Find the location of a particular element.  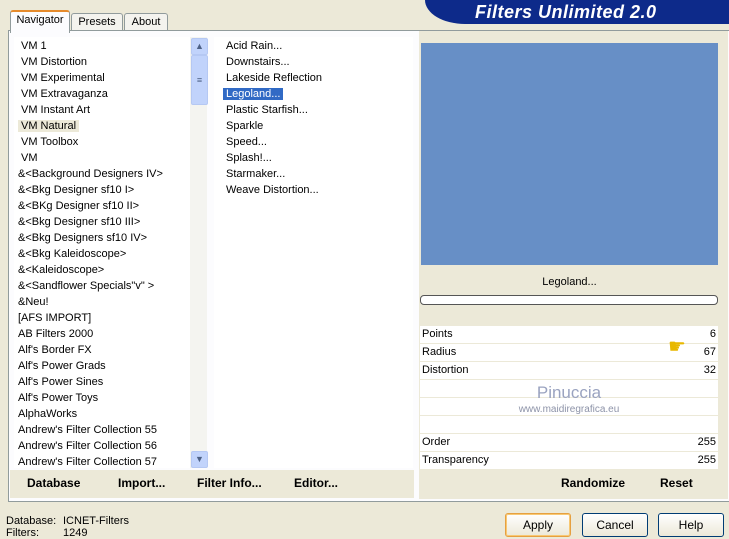

param-label: Order is located at coordinates (436, 442).